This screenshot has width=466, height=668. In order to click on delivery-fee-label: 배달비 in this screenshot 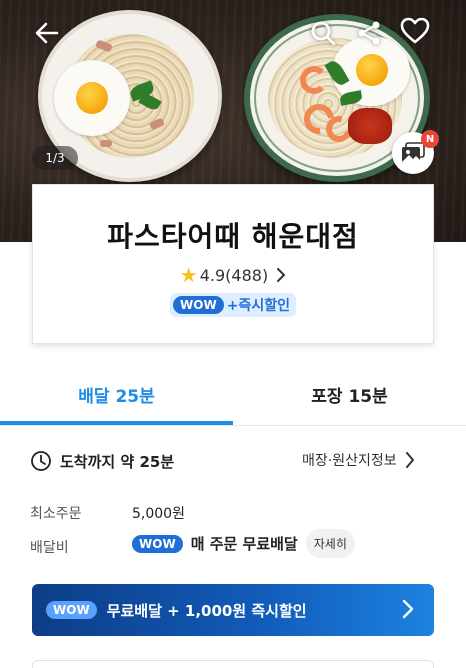, I will do `click(49, 548)`.